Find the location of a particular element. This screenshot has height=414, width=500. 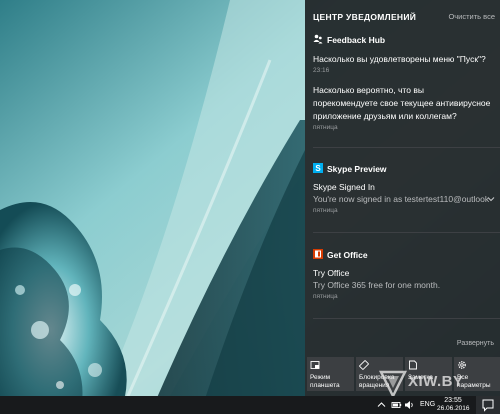

action-center-header: ЦЕНТР УВЕДОМЛЕНИЙ Очистить все is located at coordinates (402, 15).